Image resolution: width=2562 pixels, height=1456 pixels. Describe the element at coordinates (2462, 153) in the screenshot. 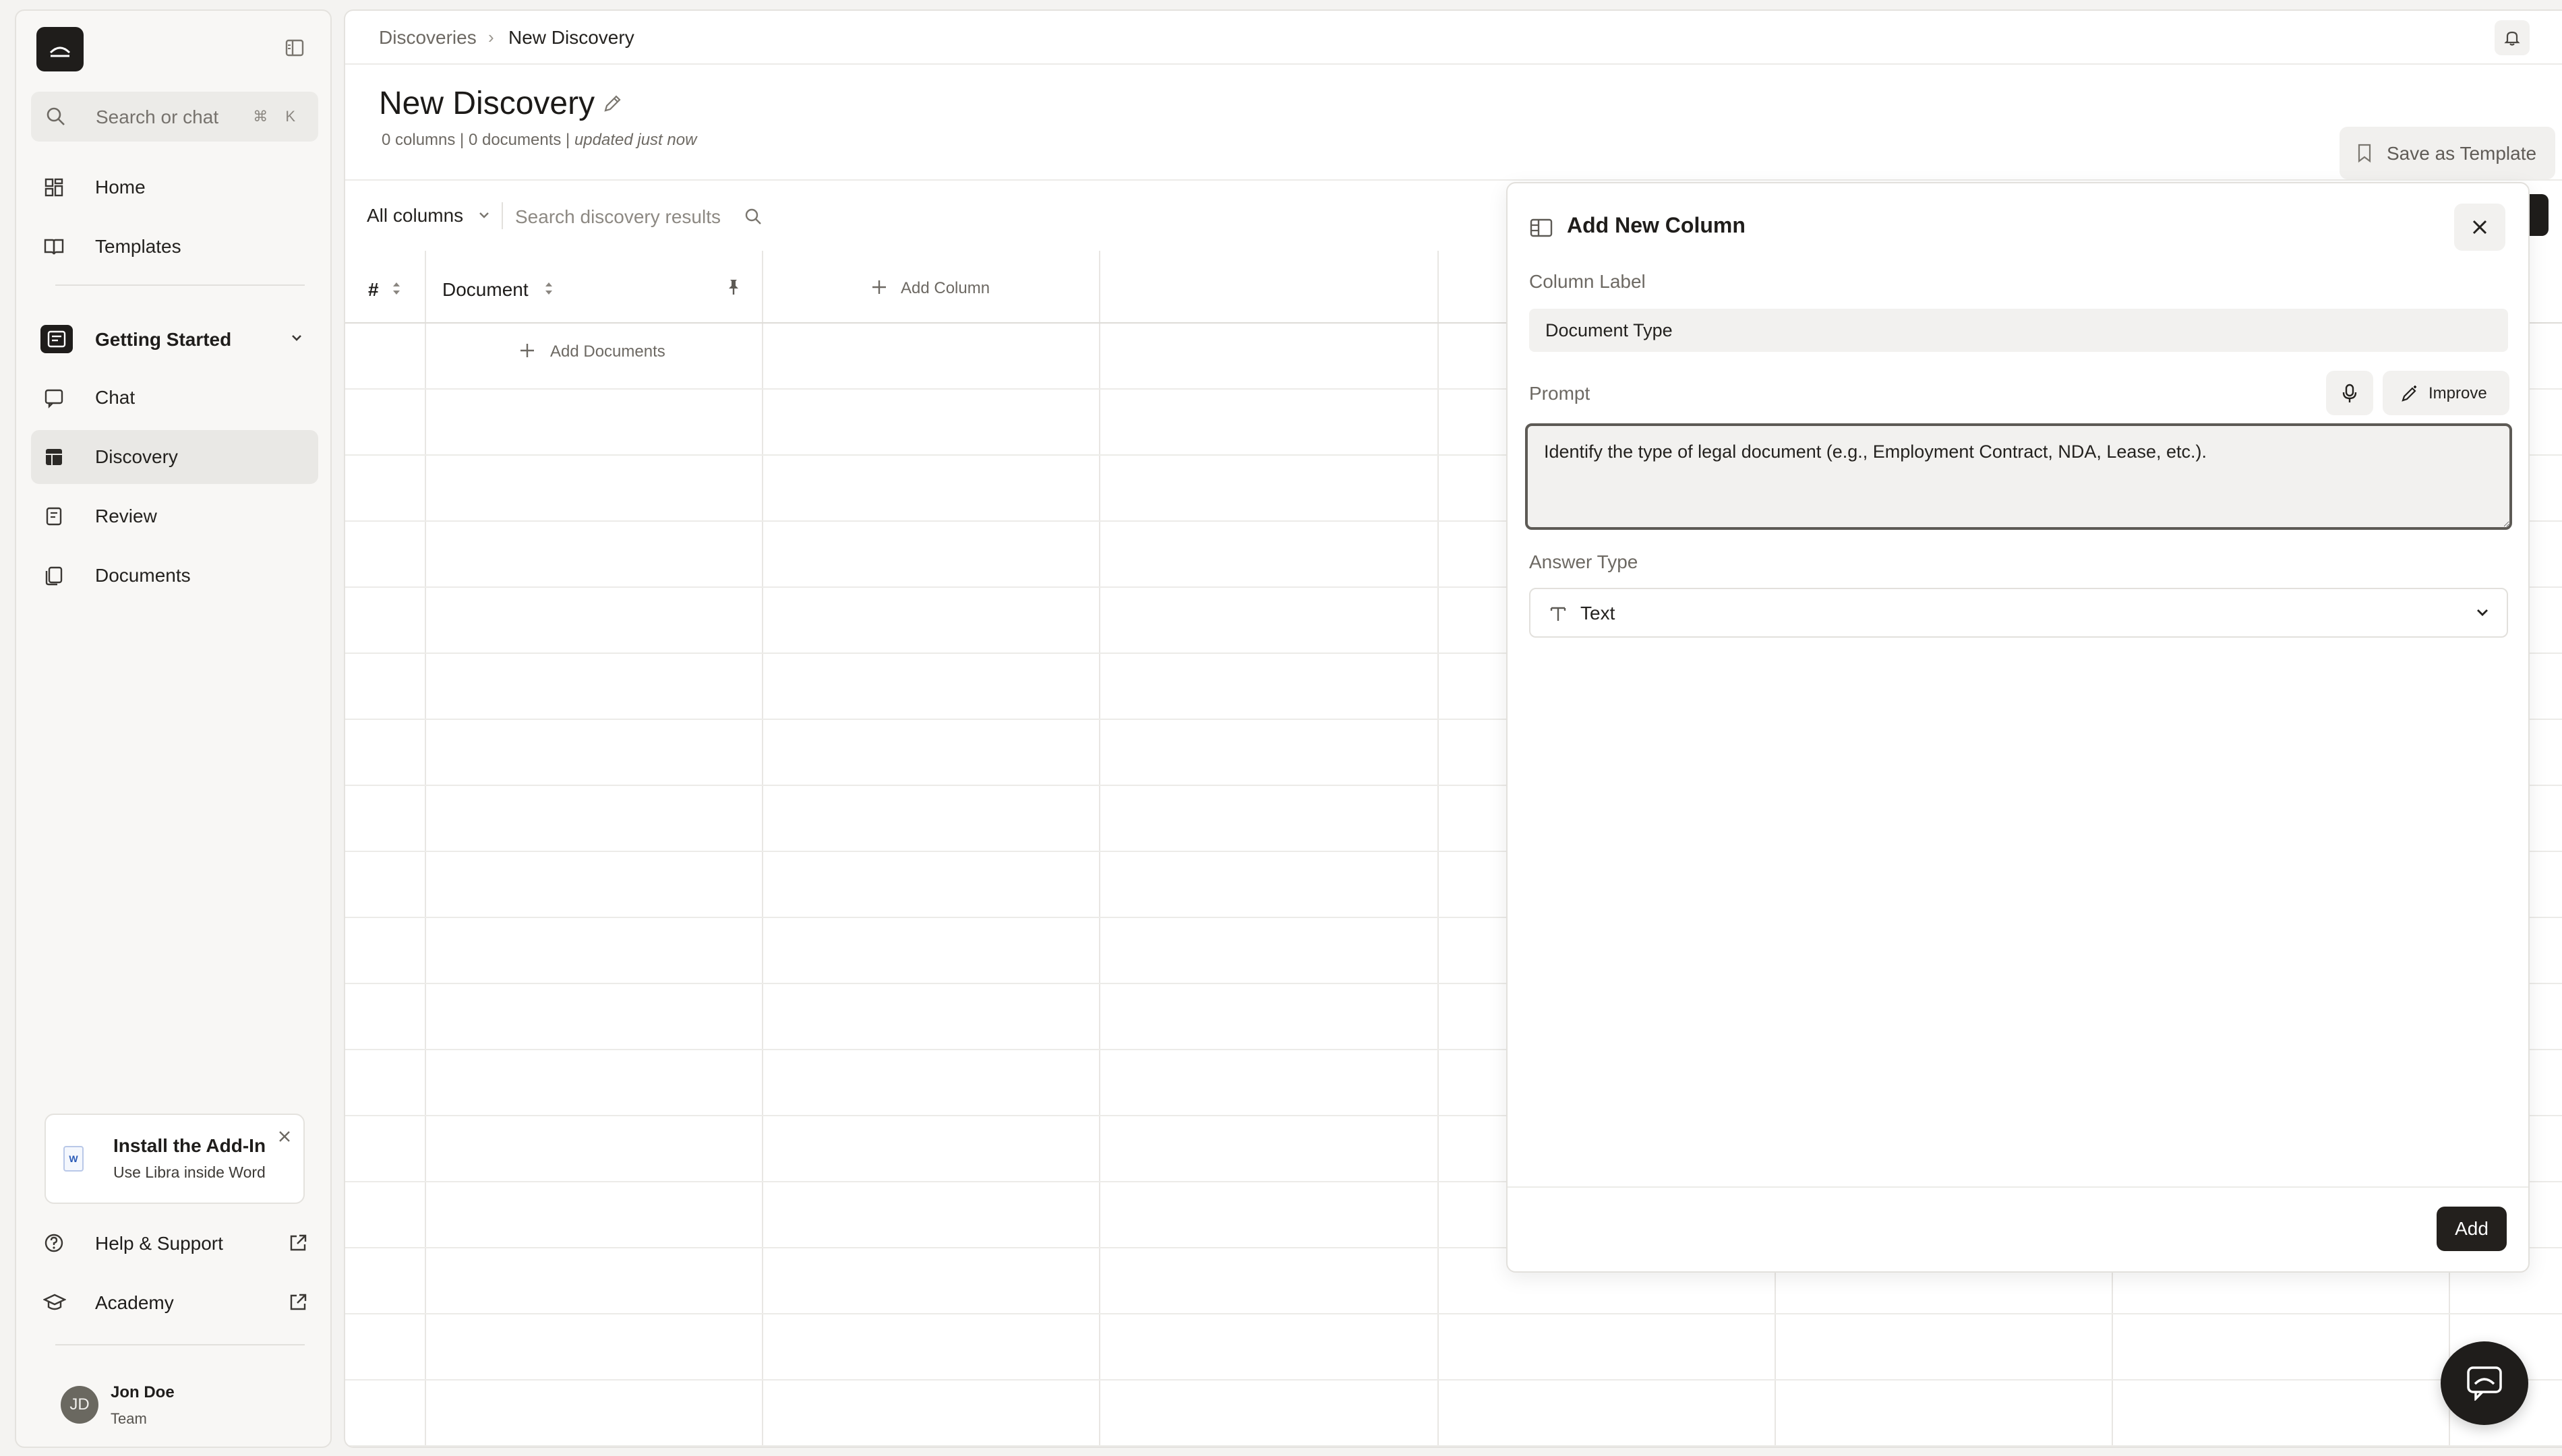

I see `save-as-template-label: Save as Template` at that location.